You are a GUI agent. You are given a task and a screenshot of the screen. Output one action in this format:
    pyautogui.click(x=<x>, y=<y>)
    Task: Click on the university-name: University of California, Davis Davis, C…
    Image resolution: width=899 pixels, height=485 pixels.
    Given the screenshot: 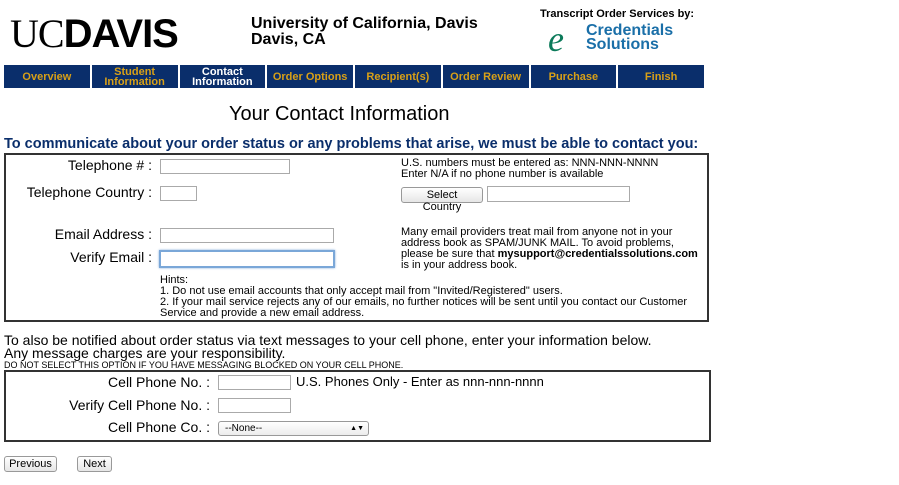 What is the action you would take?
    pyautogui.click(x=364, y=32)
    